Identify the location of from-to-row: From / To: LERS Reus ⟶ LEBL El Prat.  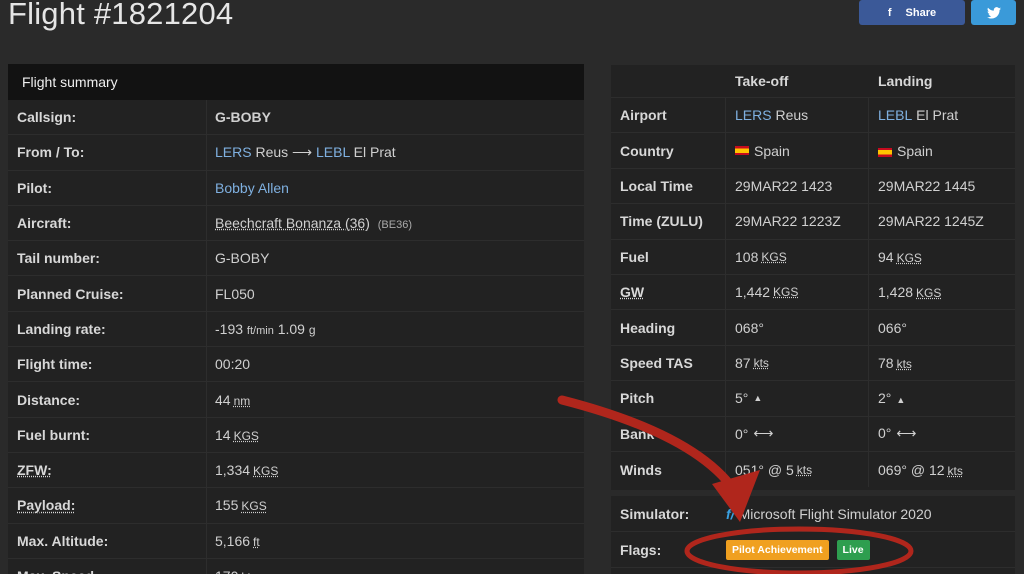
(296, 153).